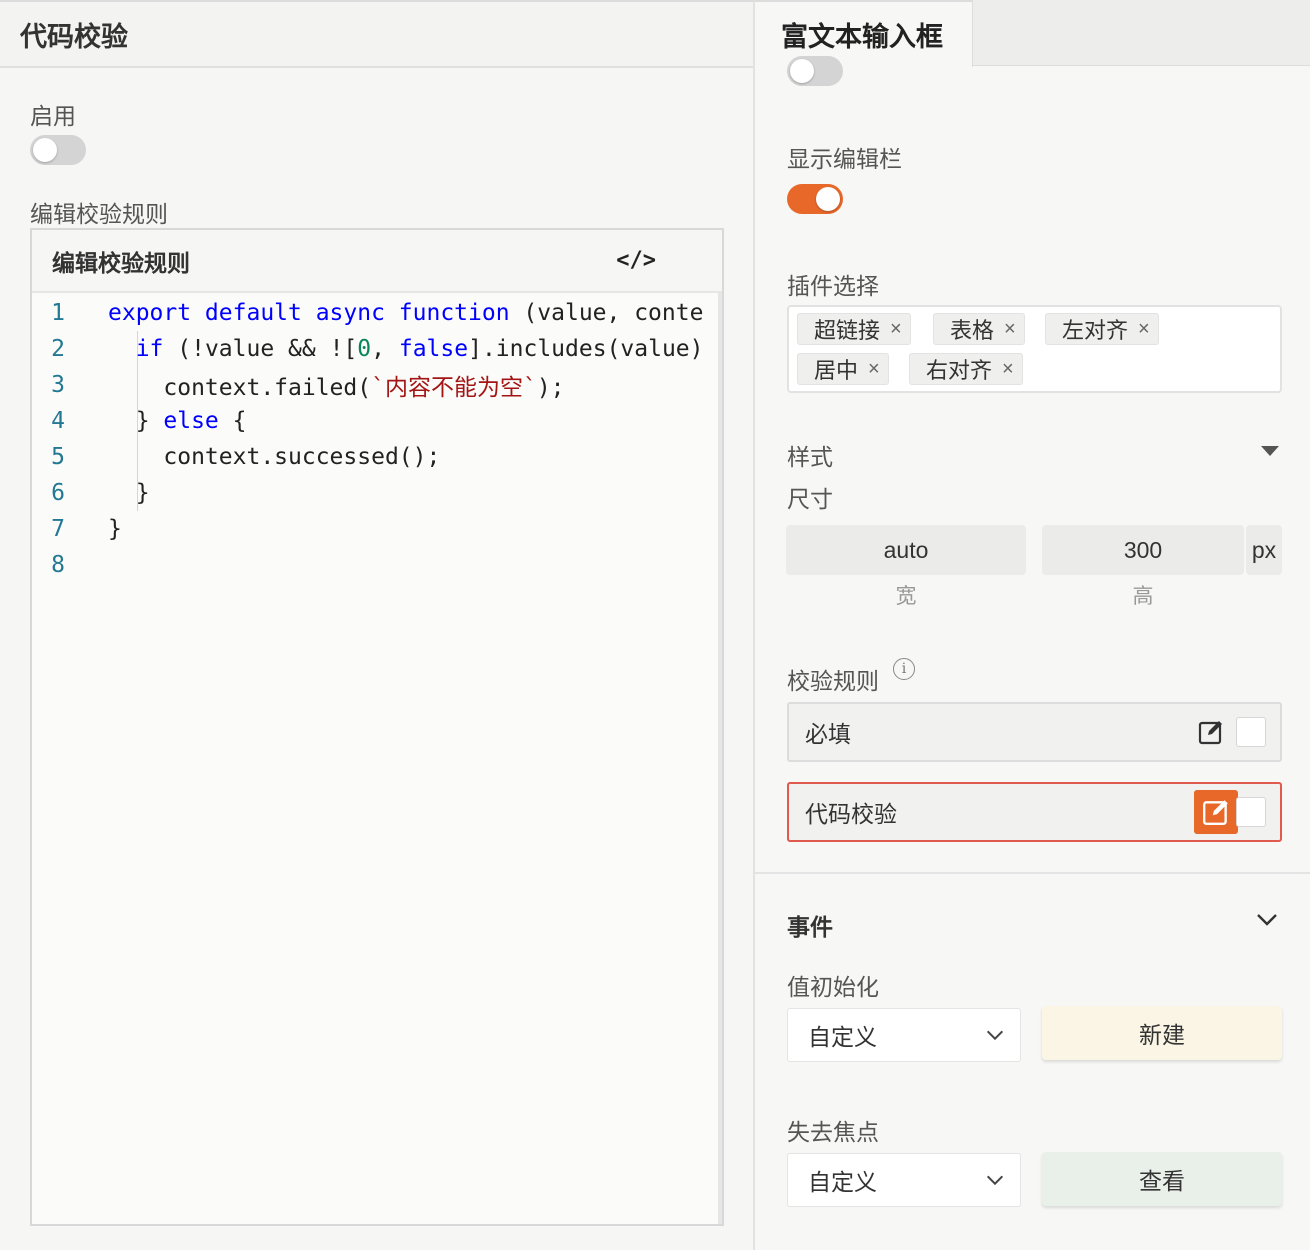 The height and width of the screenshot is (1250, 1310). I want to click on tab-overlay, so click(1032, 33).